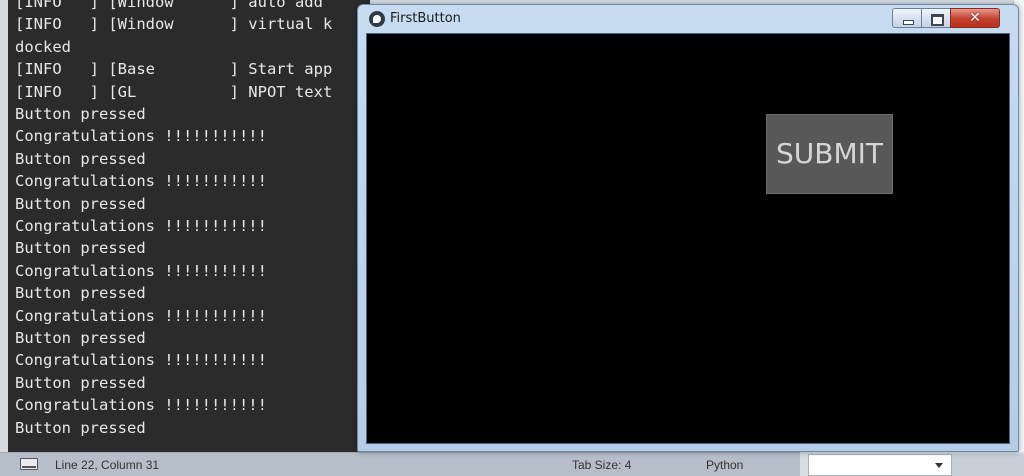  Describe the element at coordinates (939, 465) in the screenshot. I see `chevron-down-icon` at that location.